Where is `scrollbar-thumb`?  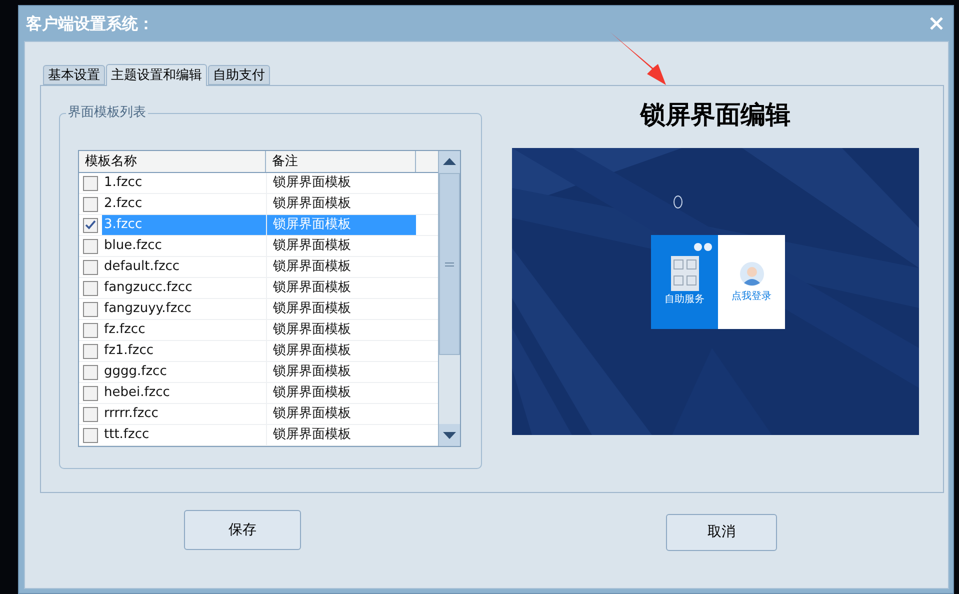
scrollbar-thumb is located at coordinates (449, 264).